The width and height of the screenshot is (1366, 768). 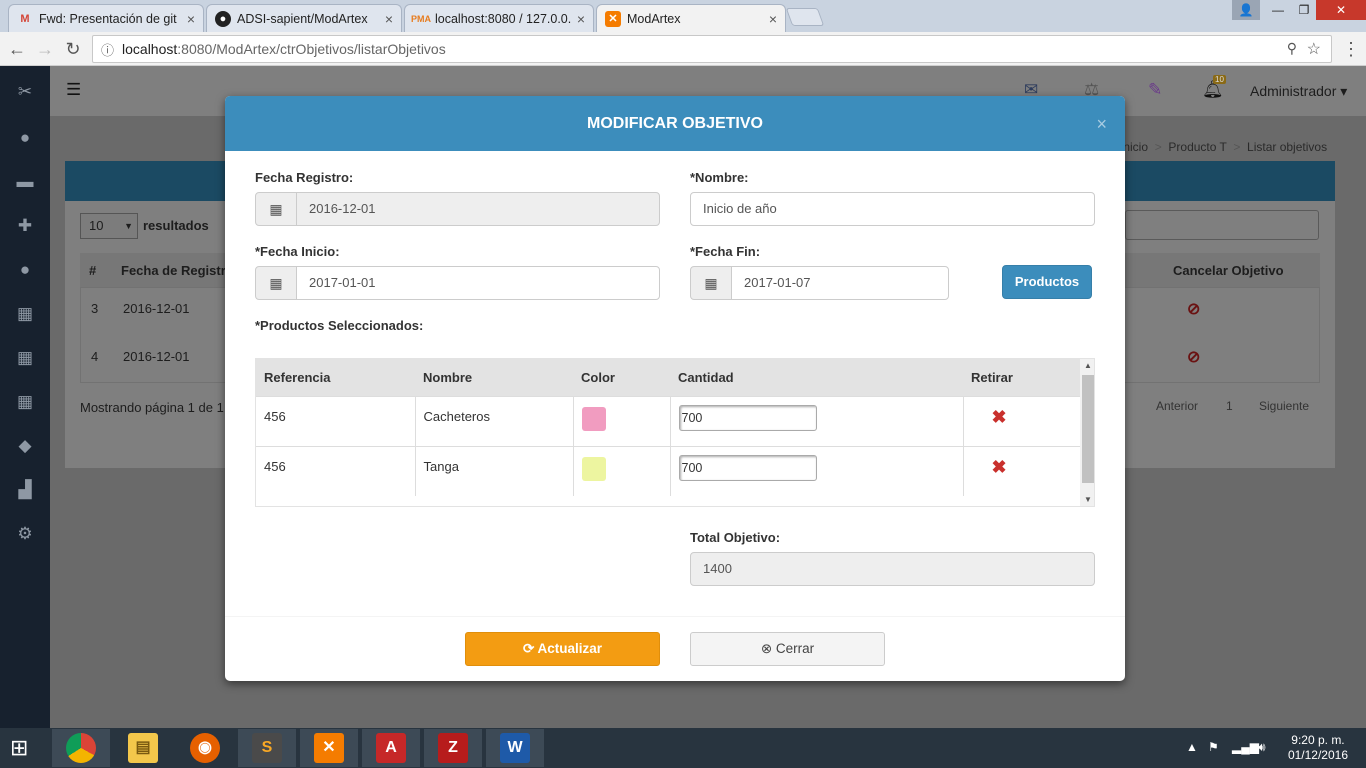 What do you see at coordinates (499, 18) in the screenshot?
I see `tab-phpmyadmin: PMA localhost:8080 / 127.0.0.1 ×` at bounding box center [499, 18].